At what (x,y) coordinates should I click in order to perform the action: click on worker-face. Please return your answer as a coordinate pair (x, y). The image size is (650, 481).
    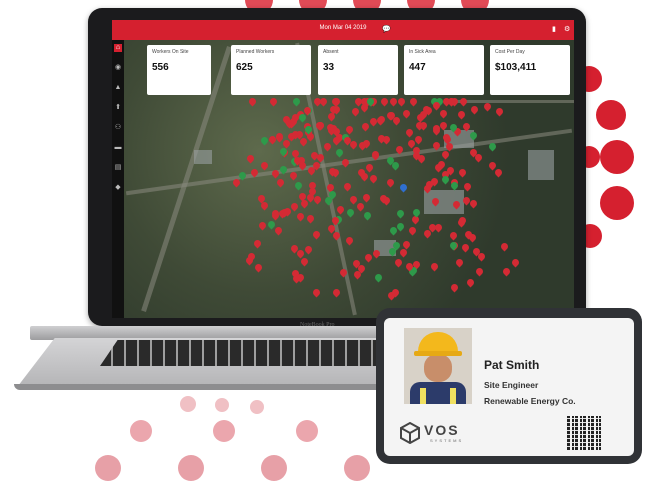
    Looking at the image, I should click on (438, 368).